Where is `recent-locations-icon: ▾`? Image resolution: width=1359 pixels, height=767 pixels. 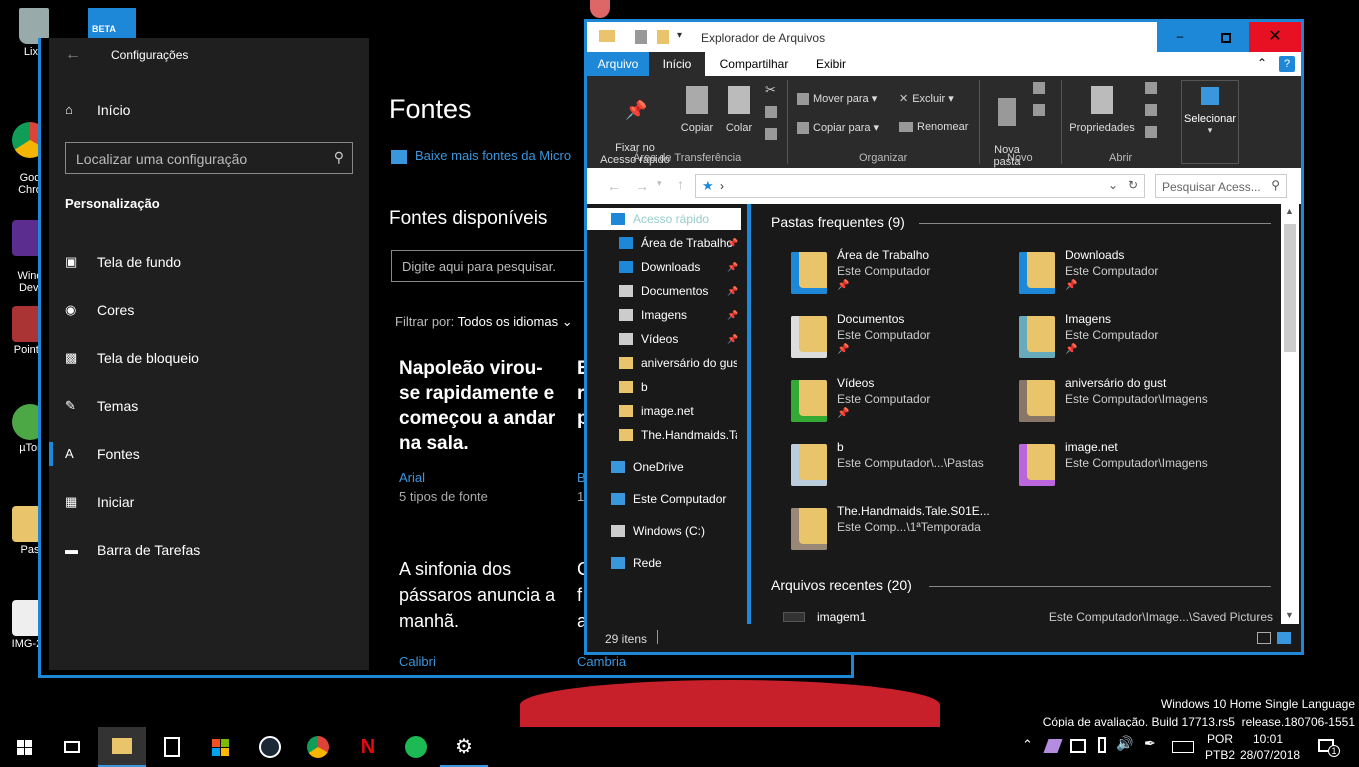
recent-locations-icon: ▾ is located at coordinates (659, 183).